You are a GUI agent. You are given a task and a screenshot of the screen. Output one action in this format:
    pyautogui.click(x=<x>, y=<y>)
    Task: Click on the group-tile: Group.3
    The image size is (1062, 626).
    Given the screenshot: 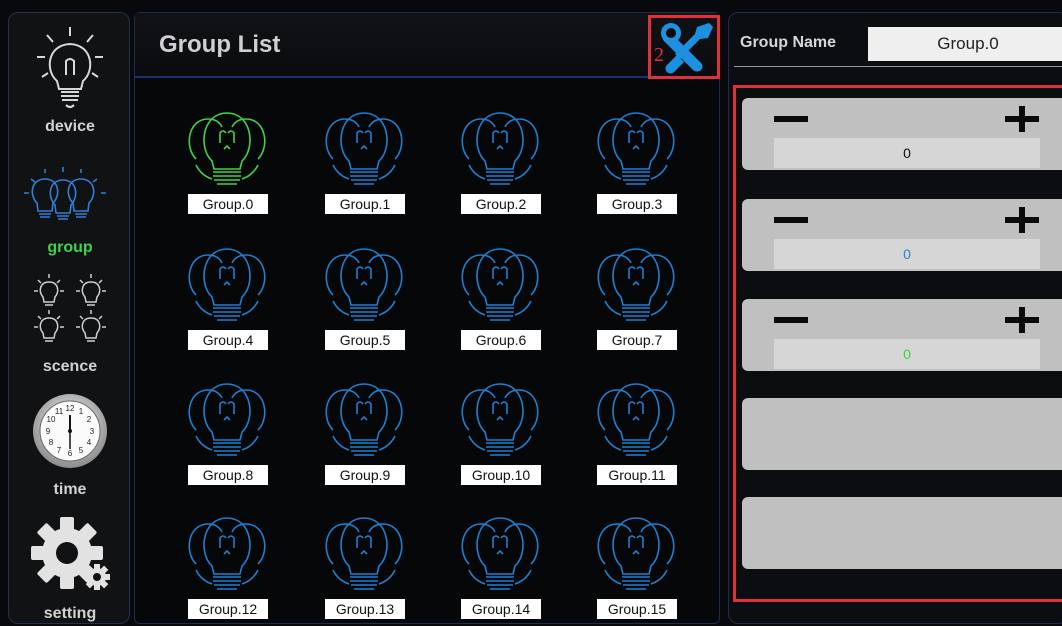 What is the action you would take?
    pyautogui.click(x=633, y=162)
    